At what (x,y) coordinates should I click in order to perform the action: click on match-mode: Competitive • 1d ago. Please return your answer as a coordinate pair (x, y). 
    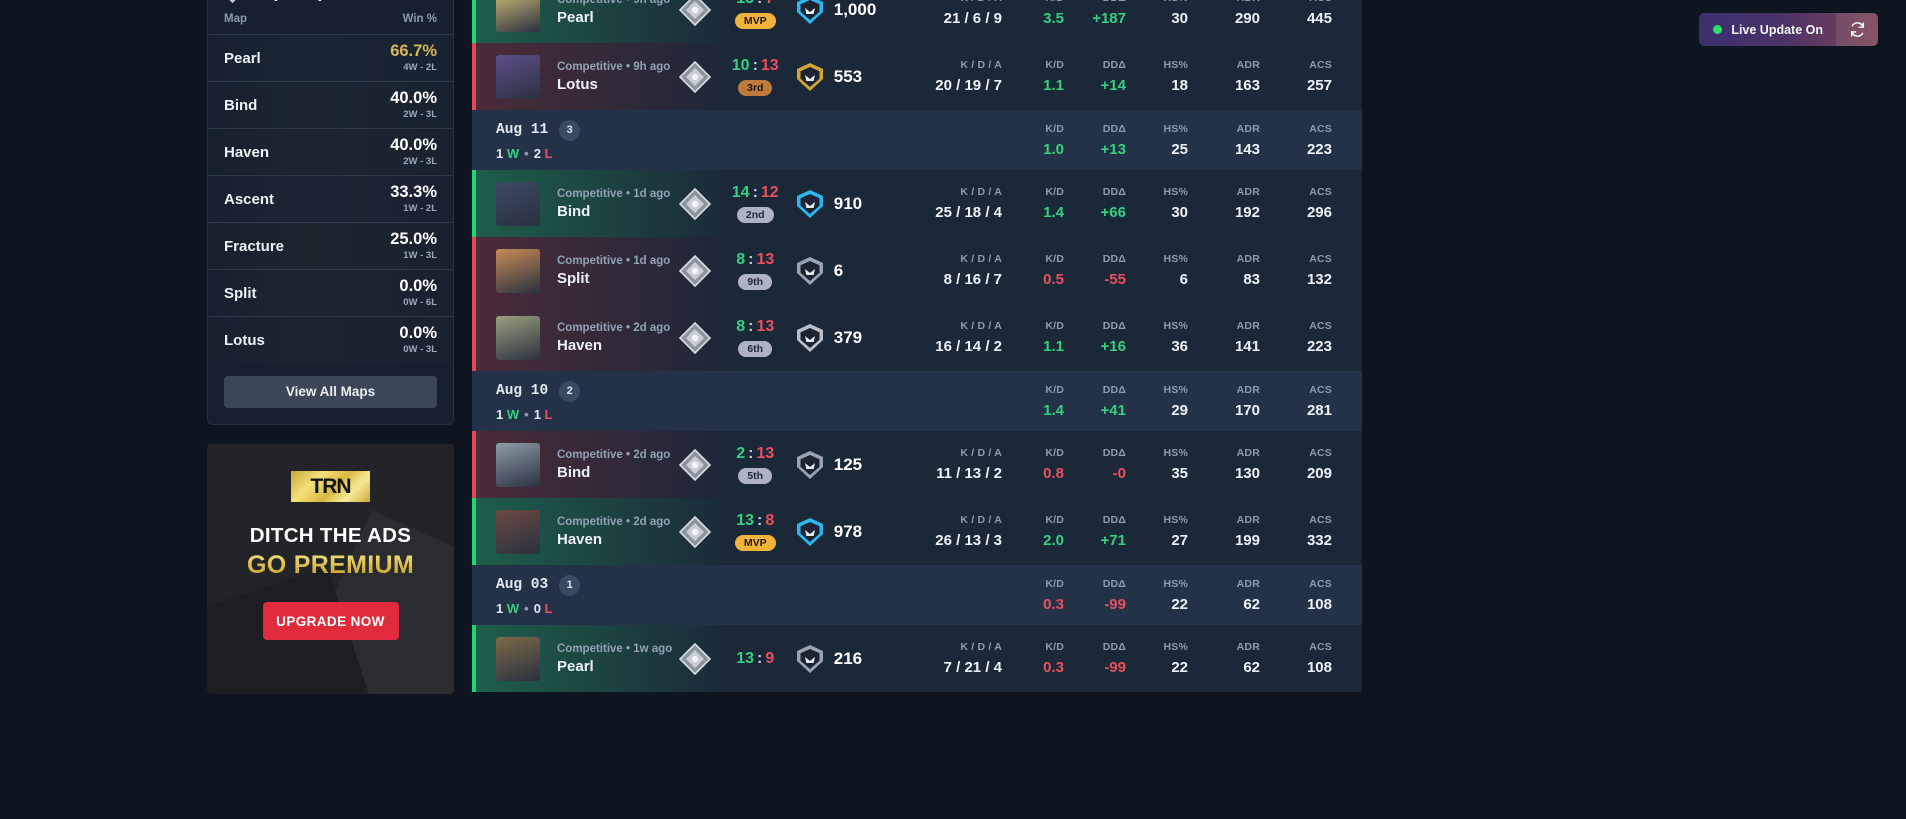
    Looking at the image, I should click on (615, 261).